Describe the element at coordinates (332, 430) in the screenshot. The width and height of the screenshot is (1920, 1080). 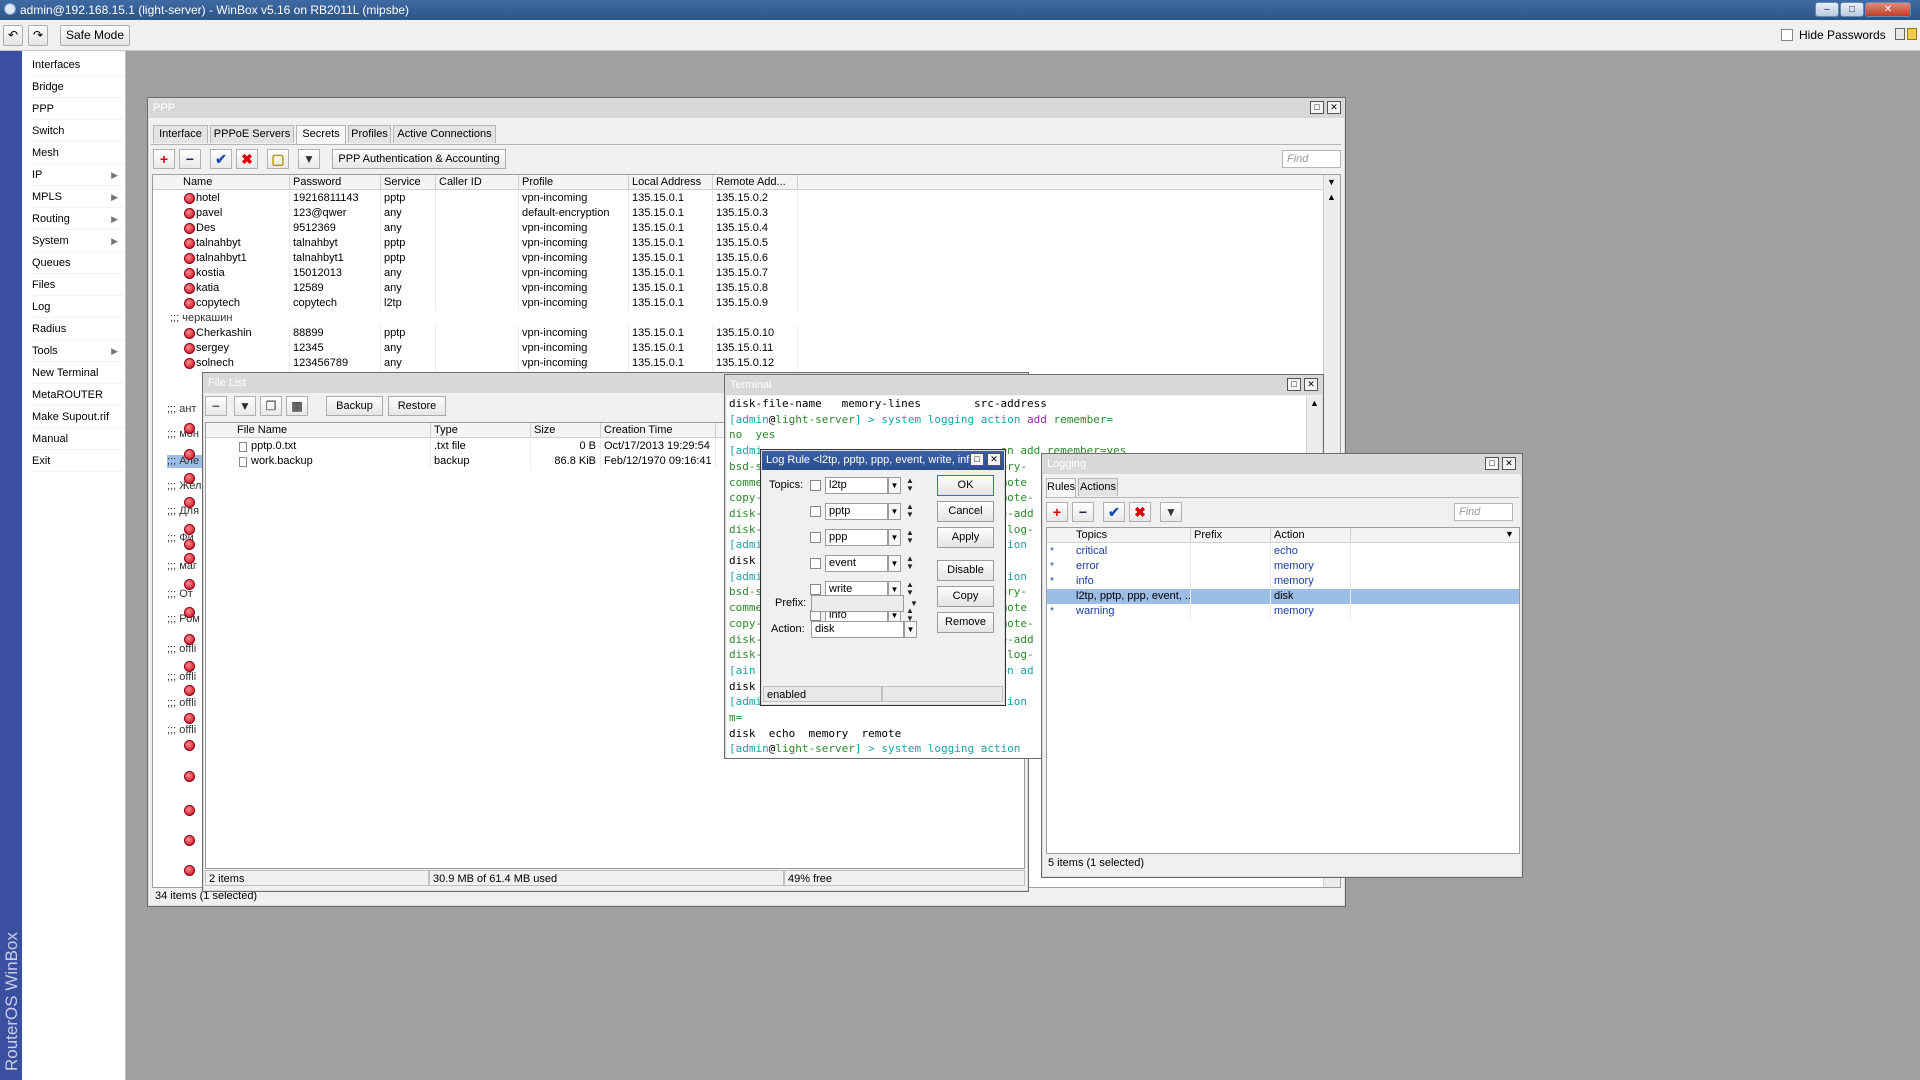
I see `column-header: File Name` at that location.